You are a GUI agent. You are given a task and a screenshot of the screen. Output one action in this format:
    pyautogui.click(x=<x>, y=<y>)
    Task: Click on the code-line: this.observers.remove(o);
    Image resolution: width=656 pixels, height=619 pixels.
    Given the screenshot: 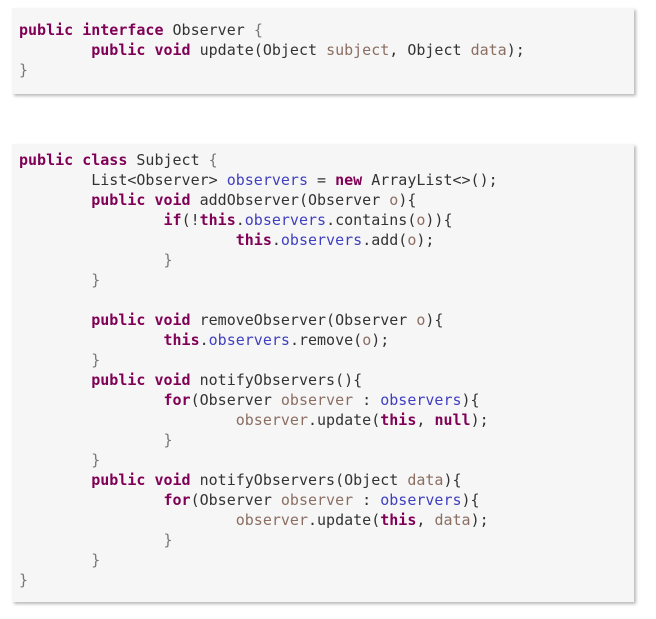 What is the action you would take?
    pyautogui.click(x=258, y=340)
    